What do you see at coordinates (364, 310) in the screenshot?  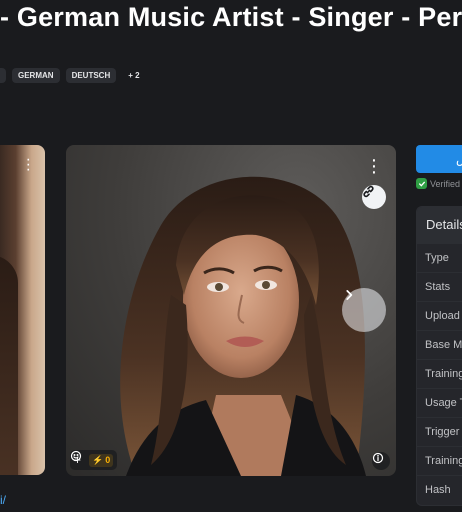 I see `chevron-right-icon` at bounding box center [364, 310].